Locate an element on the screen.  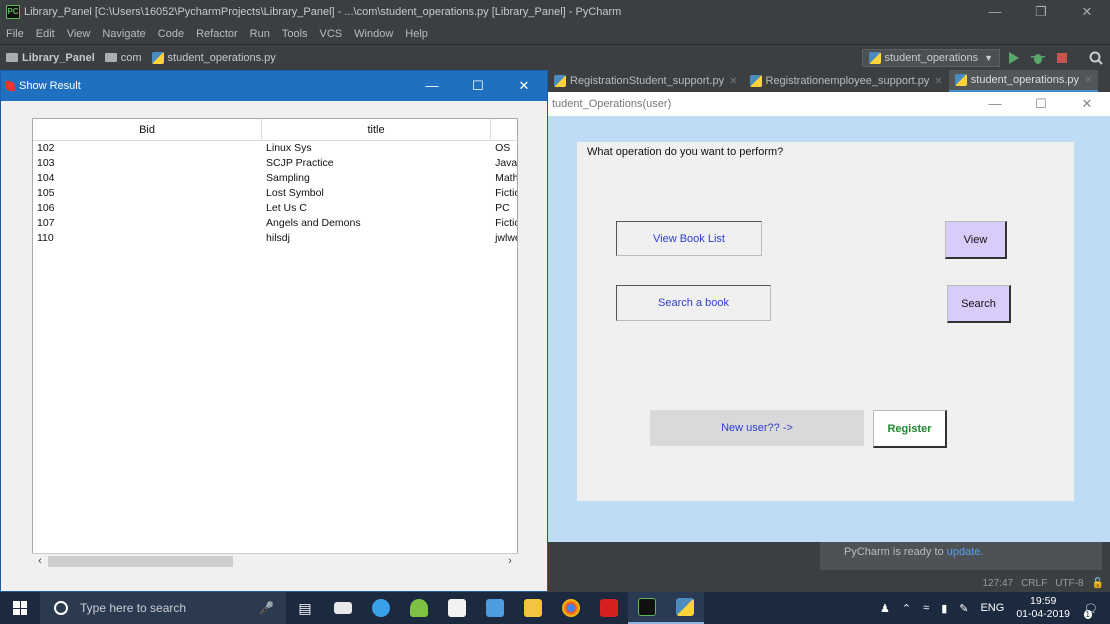
scroll-right-icon: › is located at coordinates (510, 561).